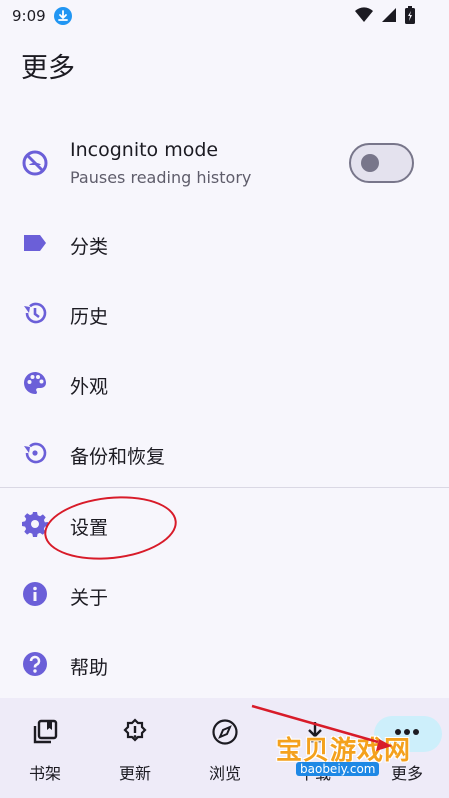 The width and height of the screenshot is (449, 798). Describe the element at coordinates (410, 17) in the screenshot. I see `battery-icon` at that location.